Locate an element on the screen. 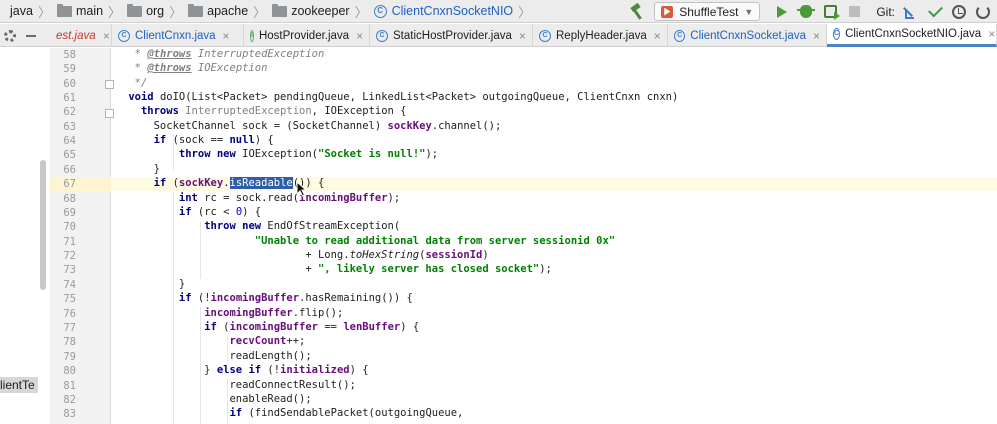 Image resolution: width=997 pixels, height=424 pixels. project-tree-item: lientTe is located at coordinates (19, 385).